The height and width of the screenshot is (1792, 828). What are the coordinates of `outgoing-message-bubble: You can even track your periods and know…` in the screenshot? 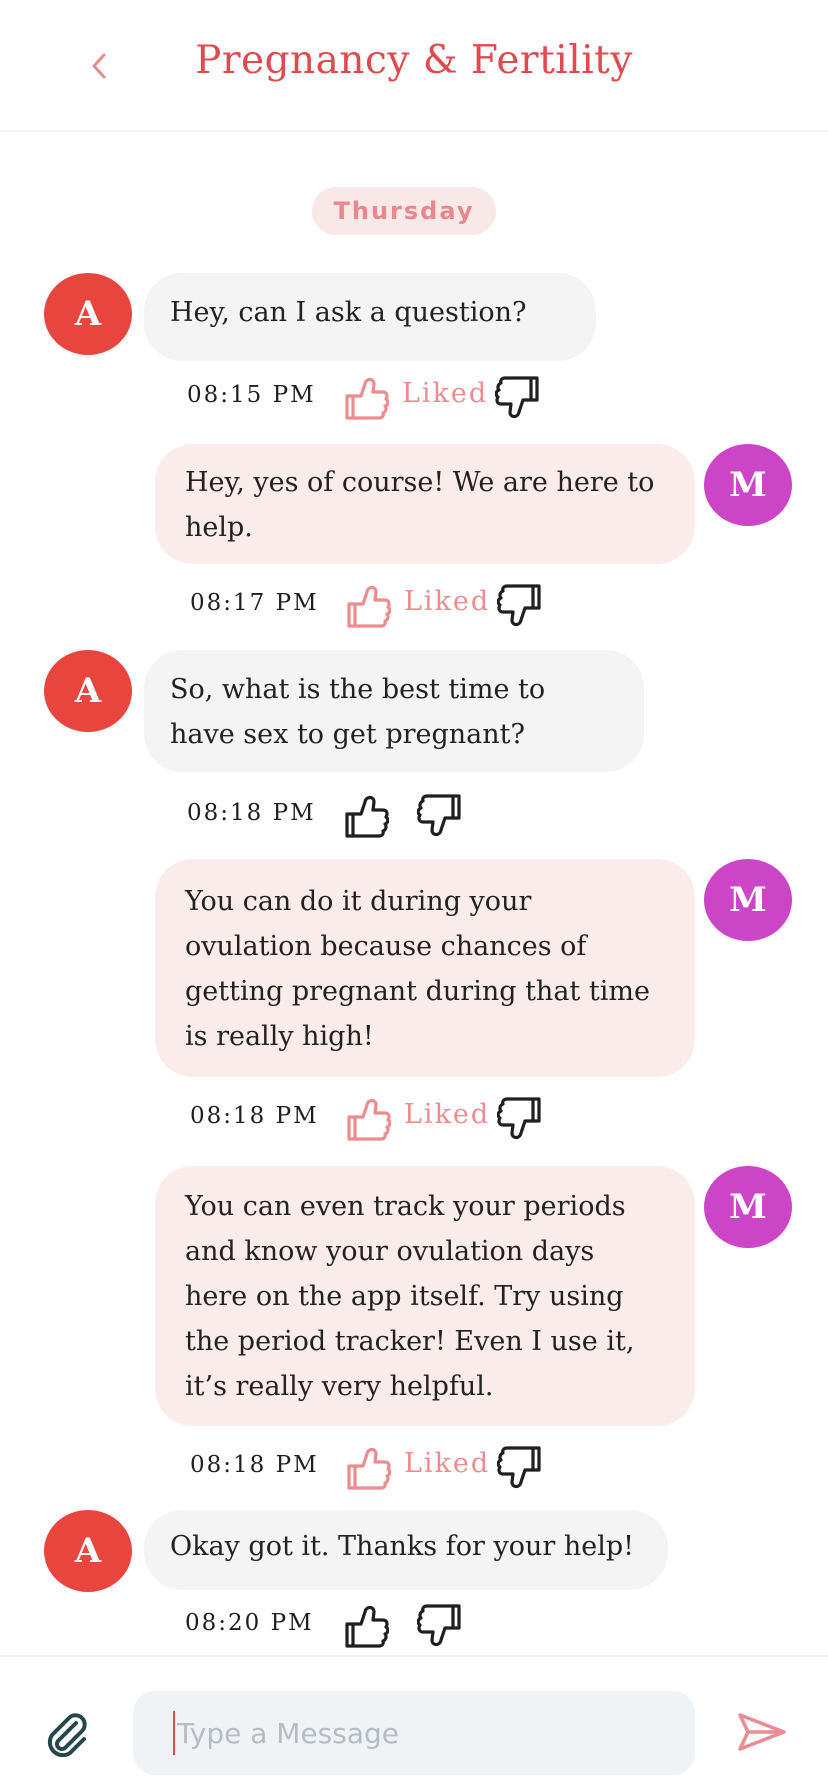 It's located at (425, 1296).